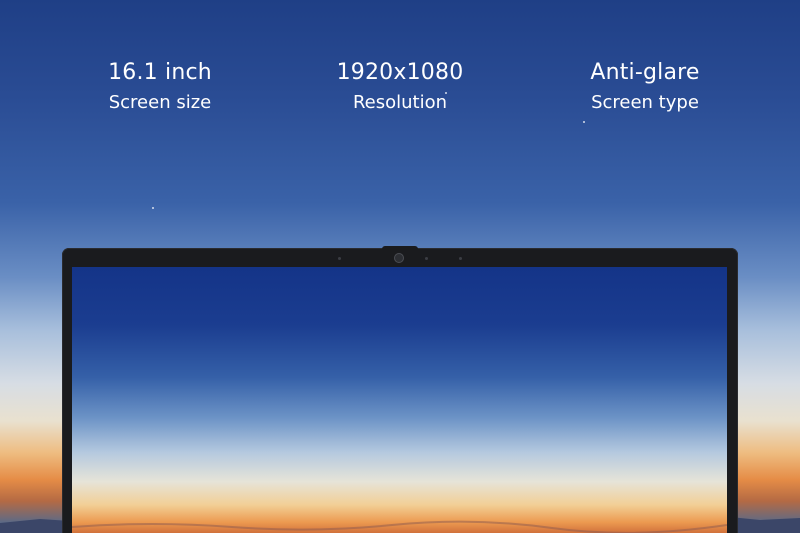 The image size is (800, 533). I want to click on spec-value: 1920x1080, so click(400, 72).